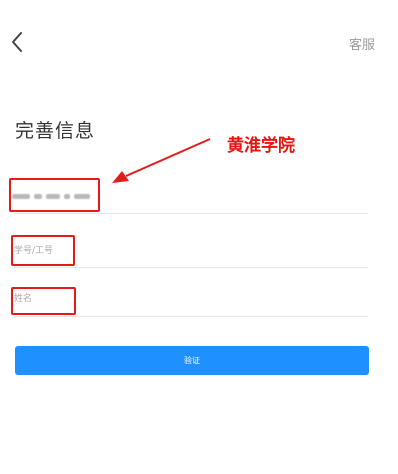 Image resolution: width=398 pixels, height=474 pixels. Describe the element at coordinates (164, 299) in the screenshot. I see `name-input` at that location.